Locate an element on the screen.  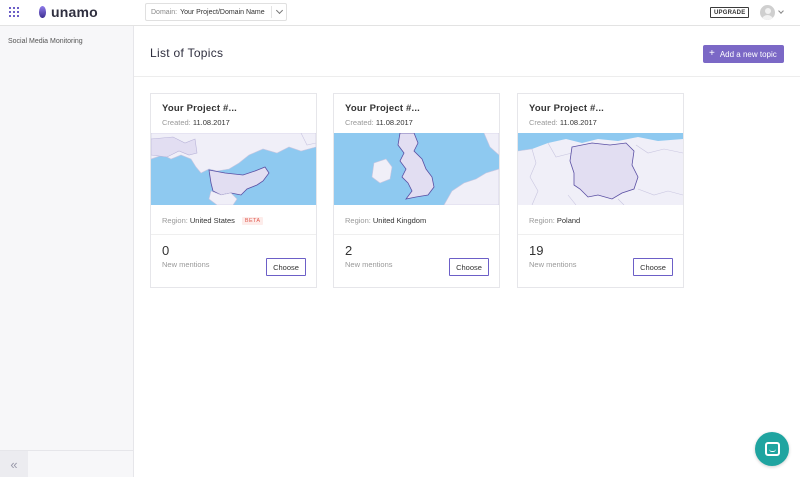
region-value: Poland is located at coordinates (568, 220).